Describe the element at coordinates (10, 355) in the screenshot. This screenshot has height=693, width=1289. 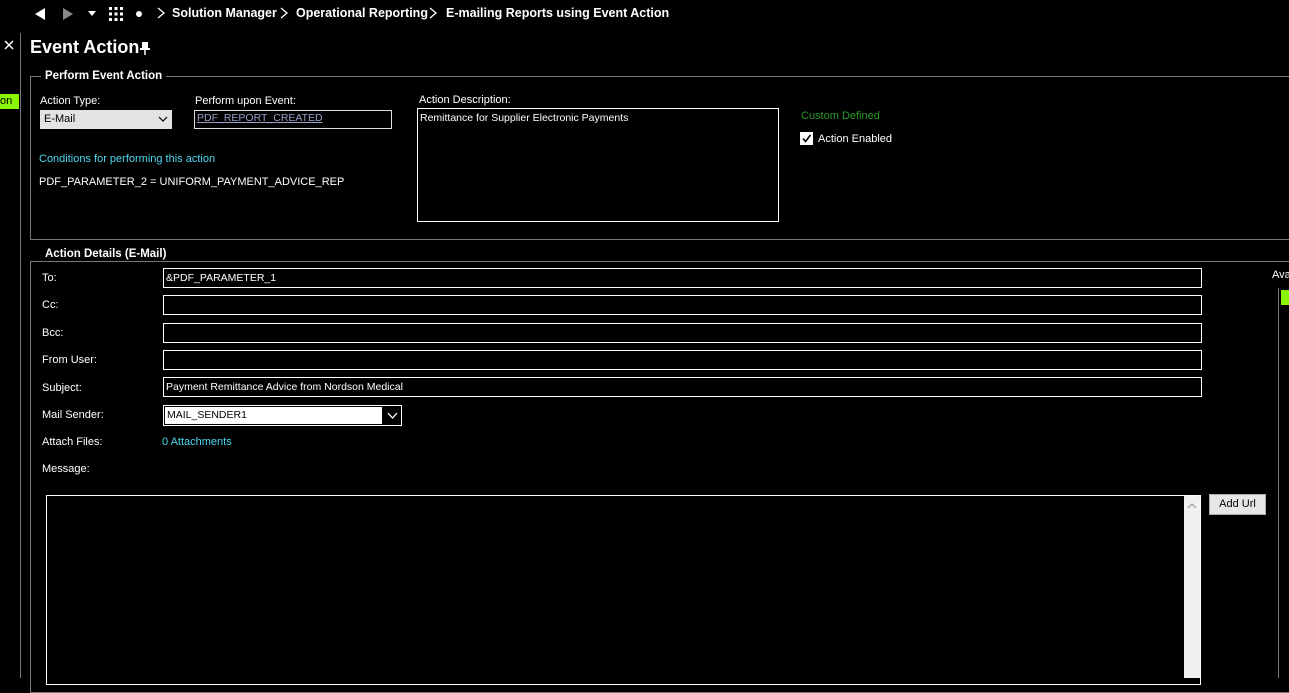
I see `left-navigator-panel` at that location.